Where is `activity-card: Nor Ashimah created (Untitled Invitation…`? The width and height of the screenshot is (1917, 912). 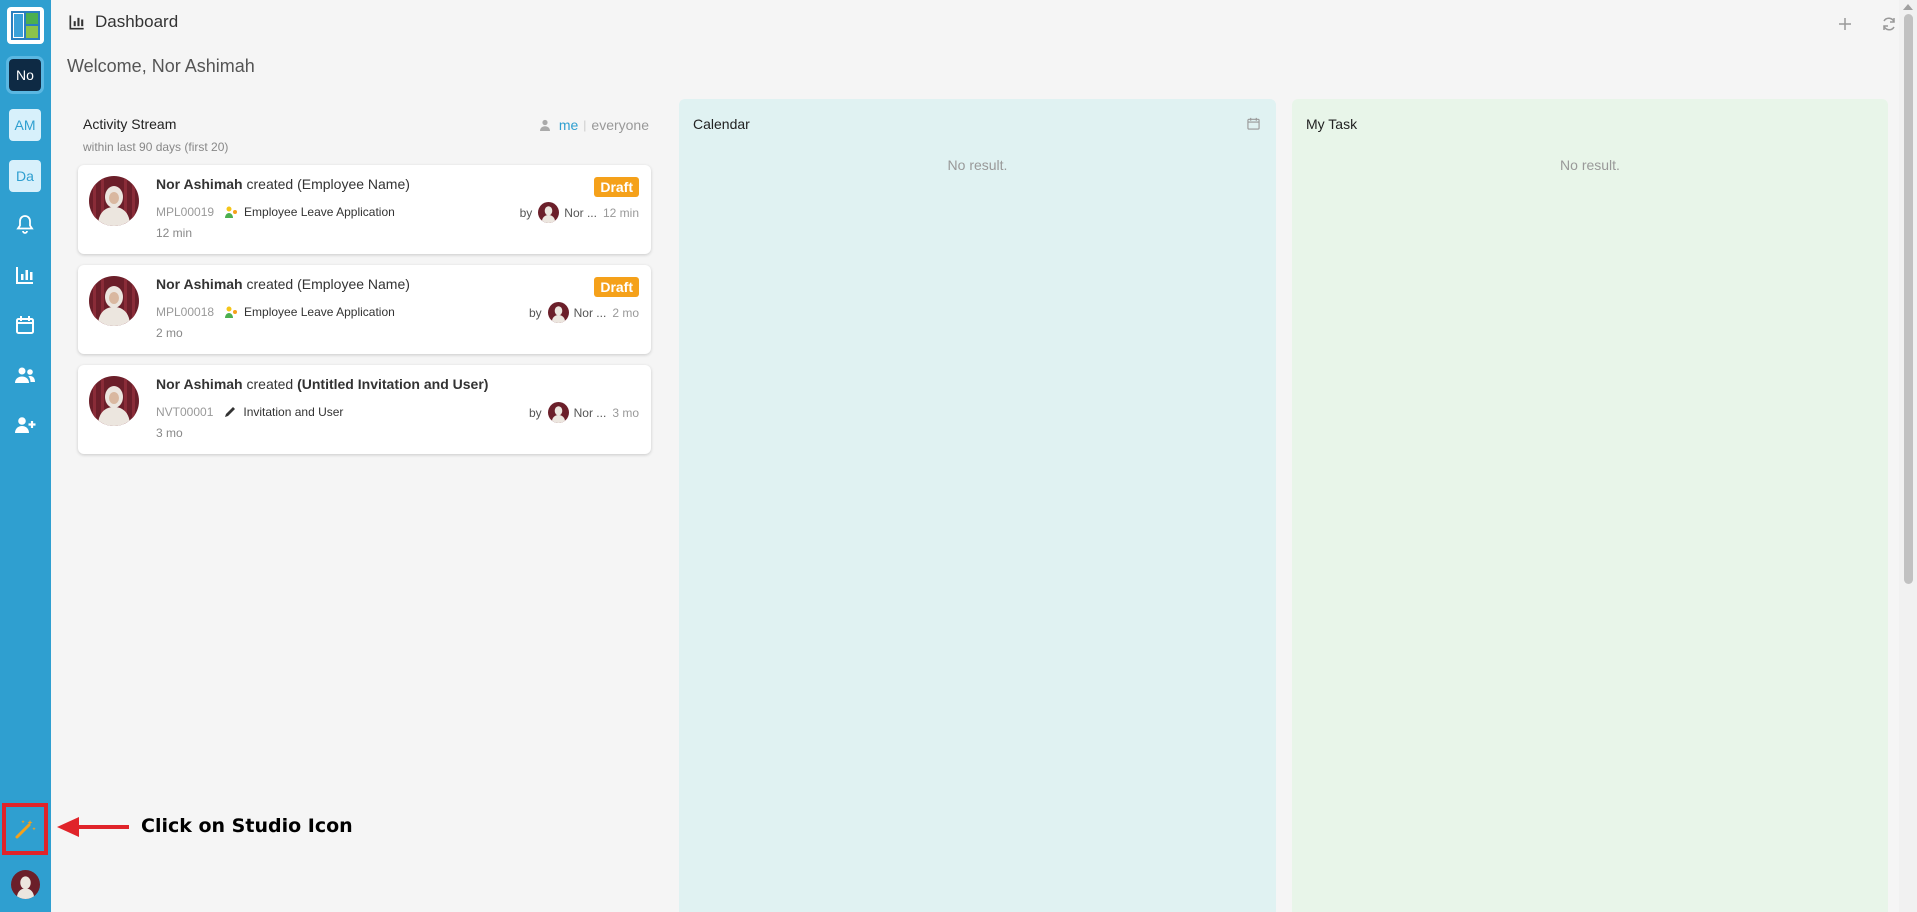 activity-card: Nor Ashimah created (Untitled Invitation… is located at coordinates (364, 409).